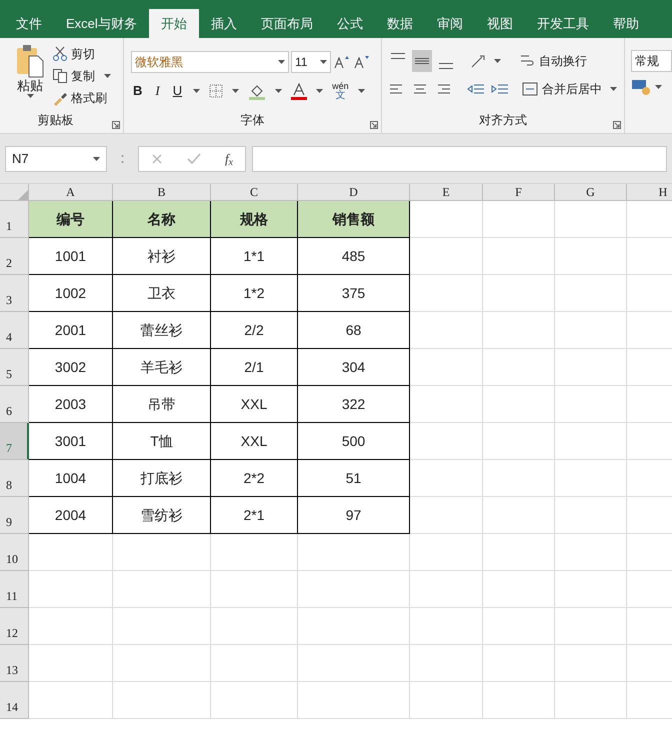  I want to click on group-label: 剪贴板, so click(56, 120).